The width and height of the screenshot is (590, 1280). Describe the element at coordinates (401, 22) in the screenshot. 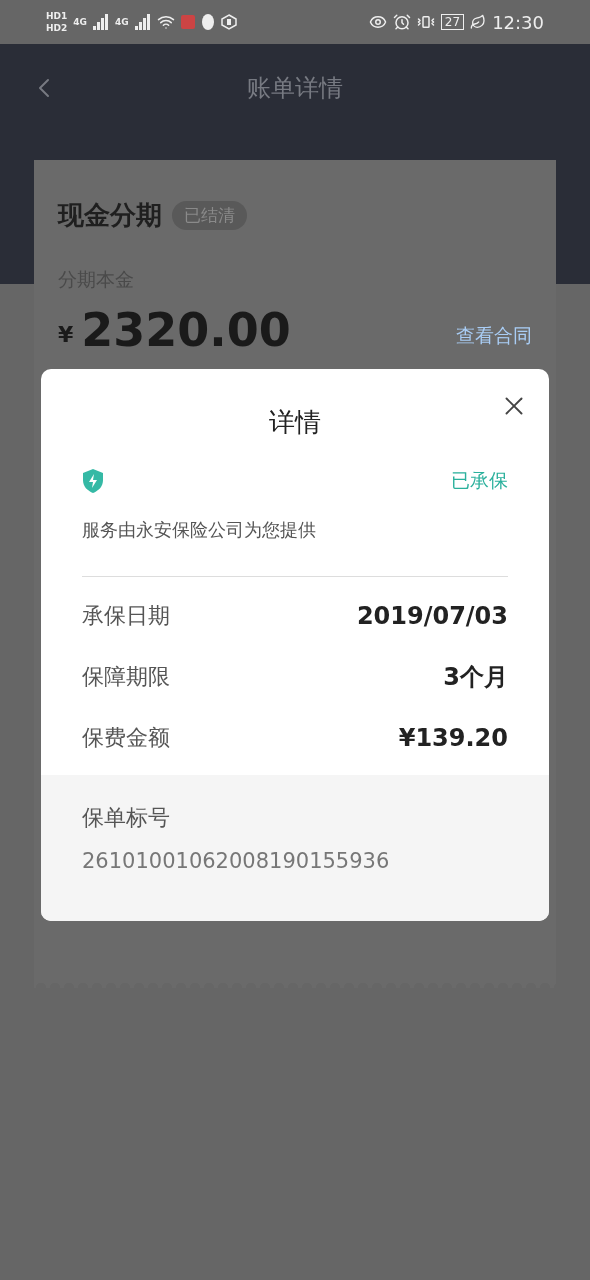

I see `alarm-icon` at that location.